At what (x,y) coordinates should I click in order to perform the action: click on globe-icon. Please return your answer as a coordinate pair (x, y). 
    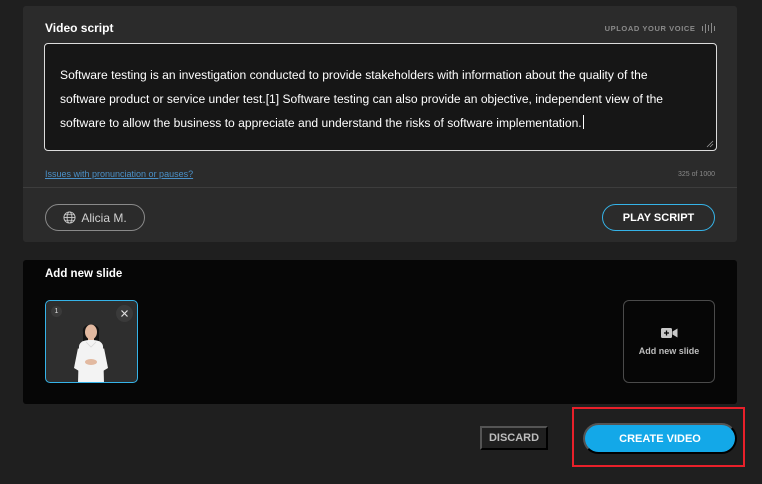
    Looking at the image, I should click on (69, 217).